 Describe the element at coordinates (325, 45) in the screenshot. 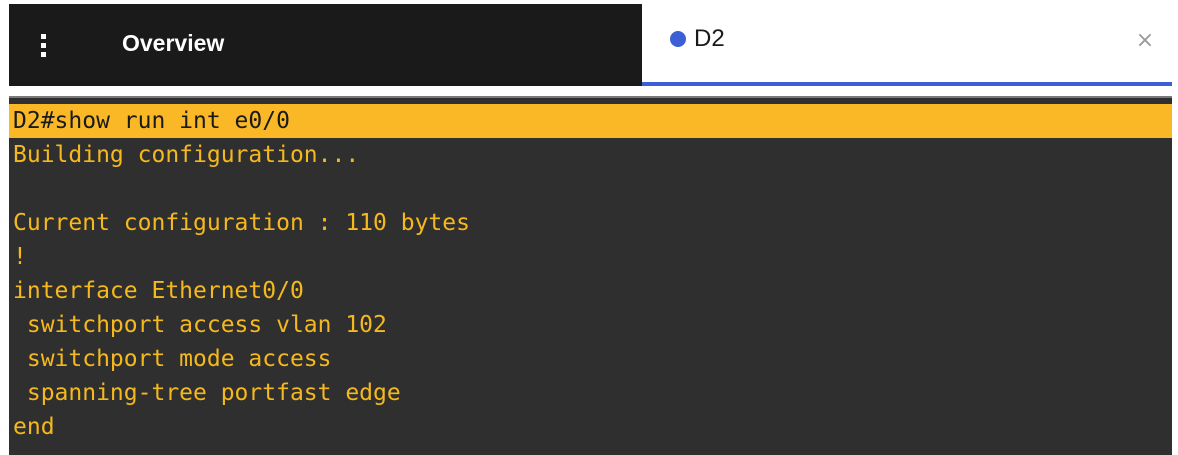

I see `tab-overview: Overview` at that location.